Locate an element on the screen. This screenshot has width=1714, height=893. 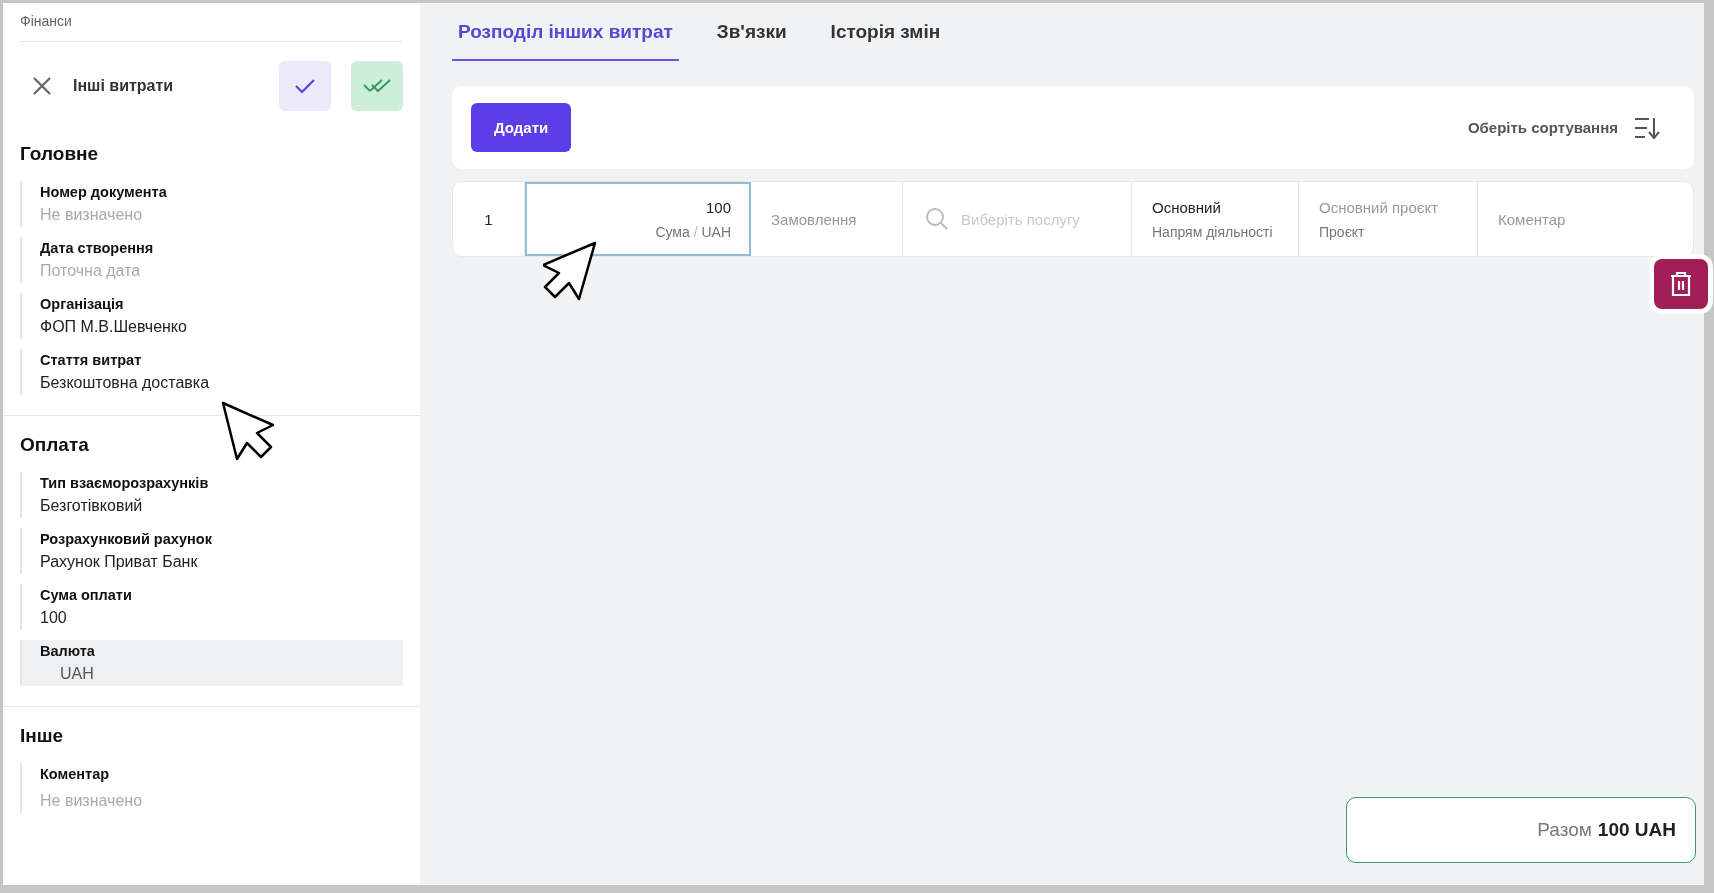
field-label: Валюта is located at coordinates (68, 651).